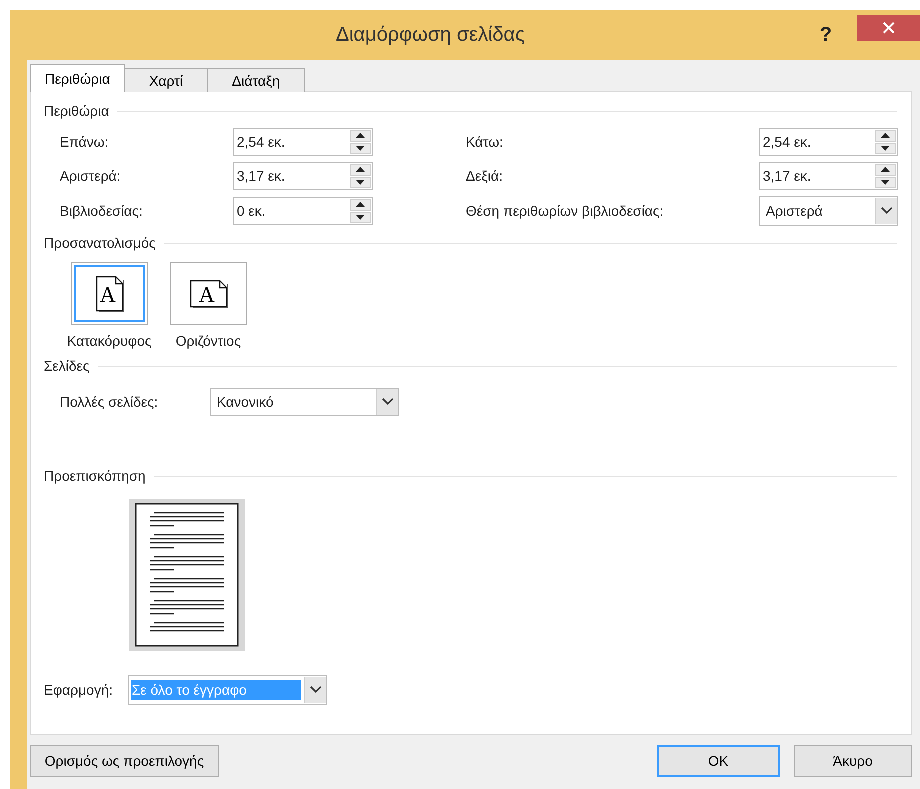 The width and height of the screenshot is (920, 789). Describe the element at coordinates (304, 402) in the screenshot. I see `dropdown: Κανονικό` at that location.